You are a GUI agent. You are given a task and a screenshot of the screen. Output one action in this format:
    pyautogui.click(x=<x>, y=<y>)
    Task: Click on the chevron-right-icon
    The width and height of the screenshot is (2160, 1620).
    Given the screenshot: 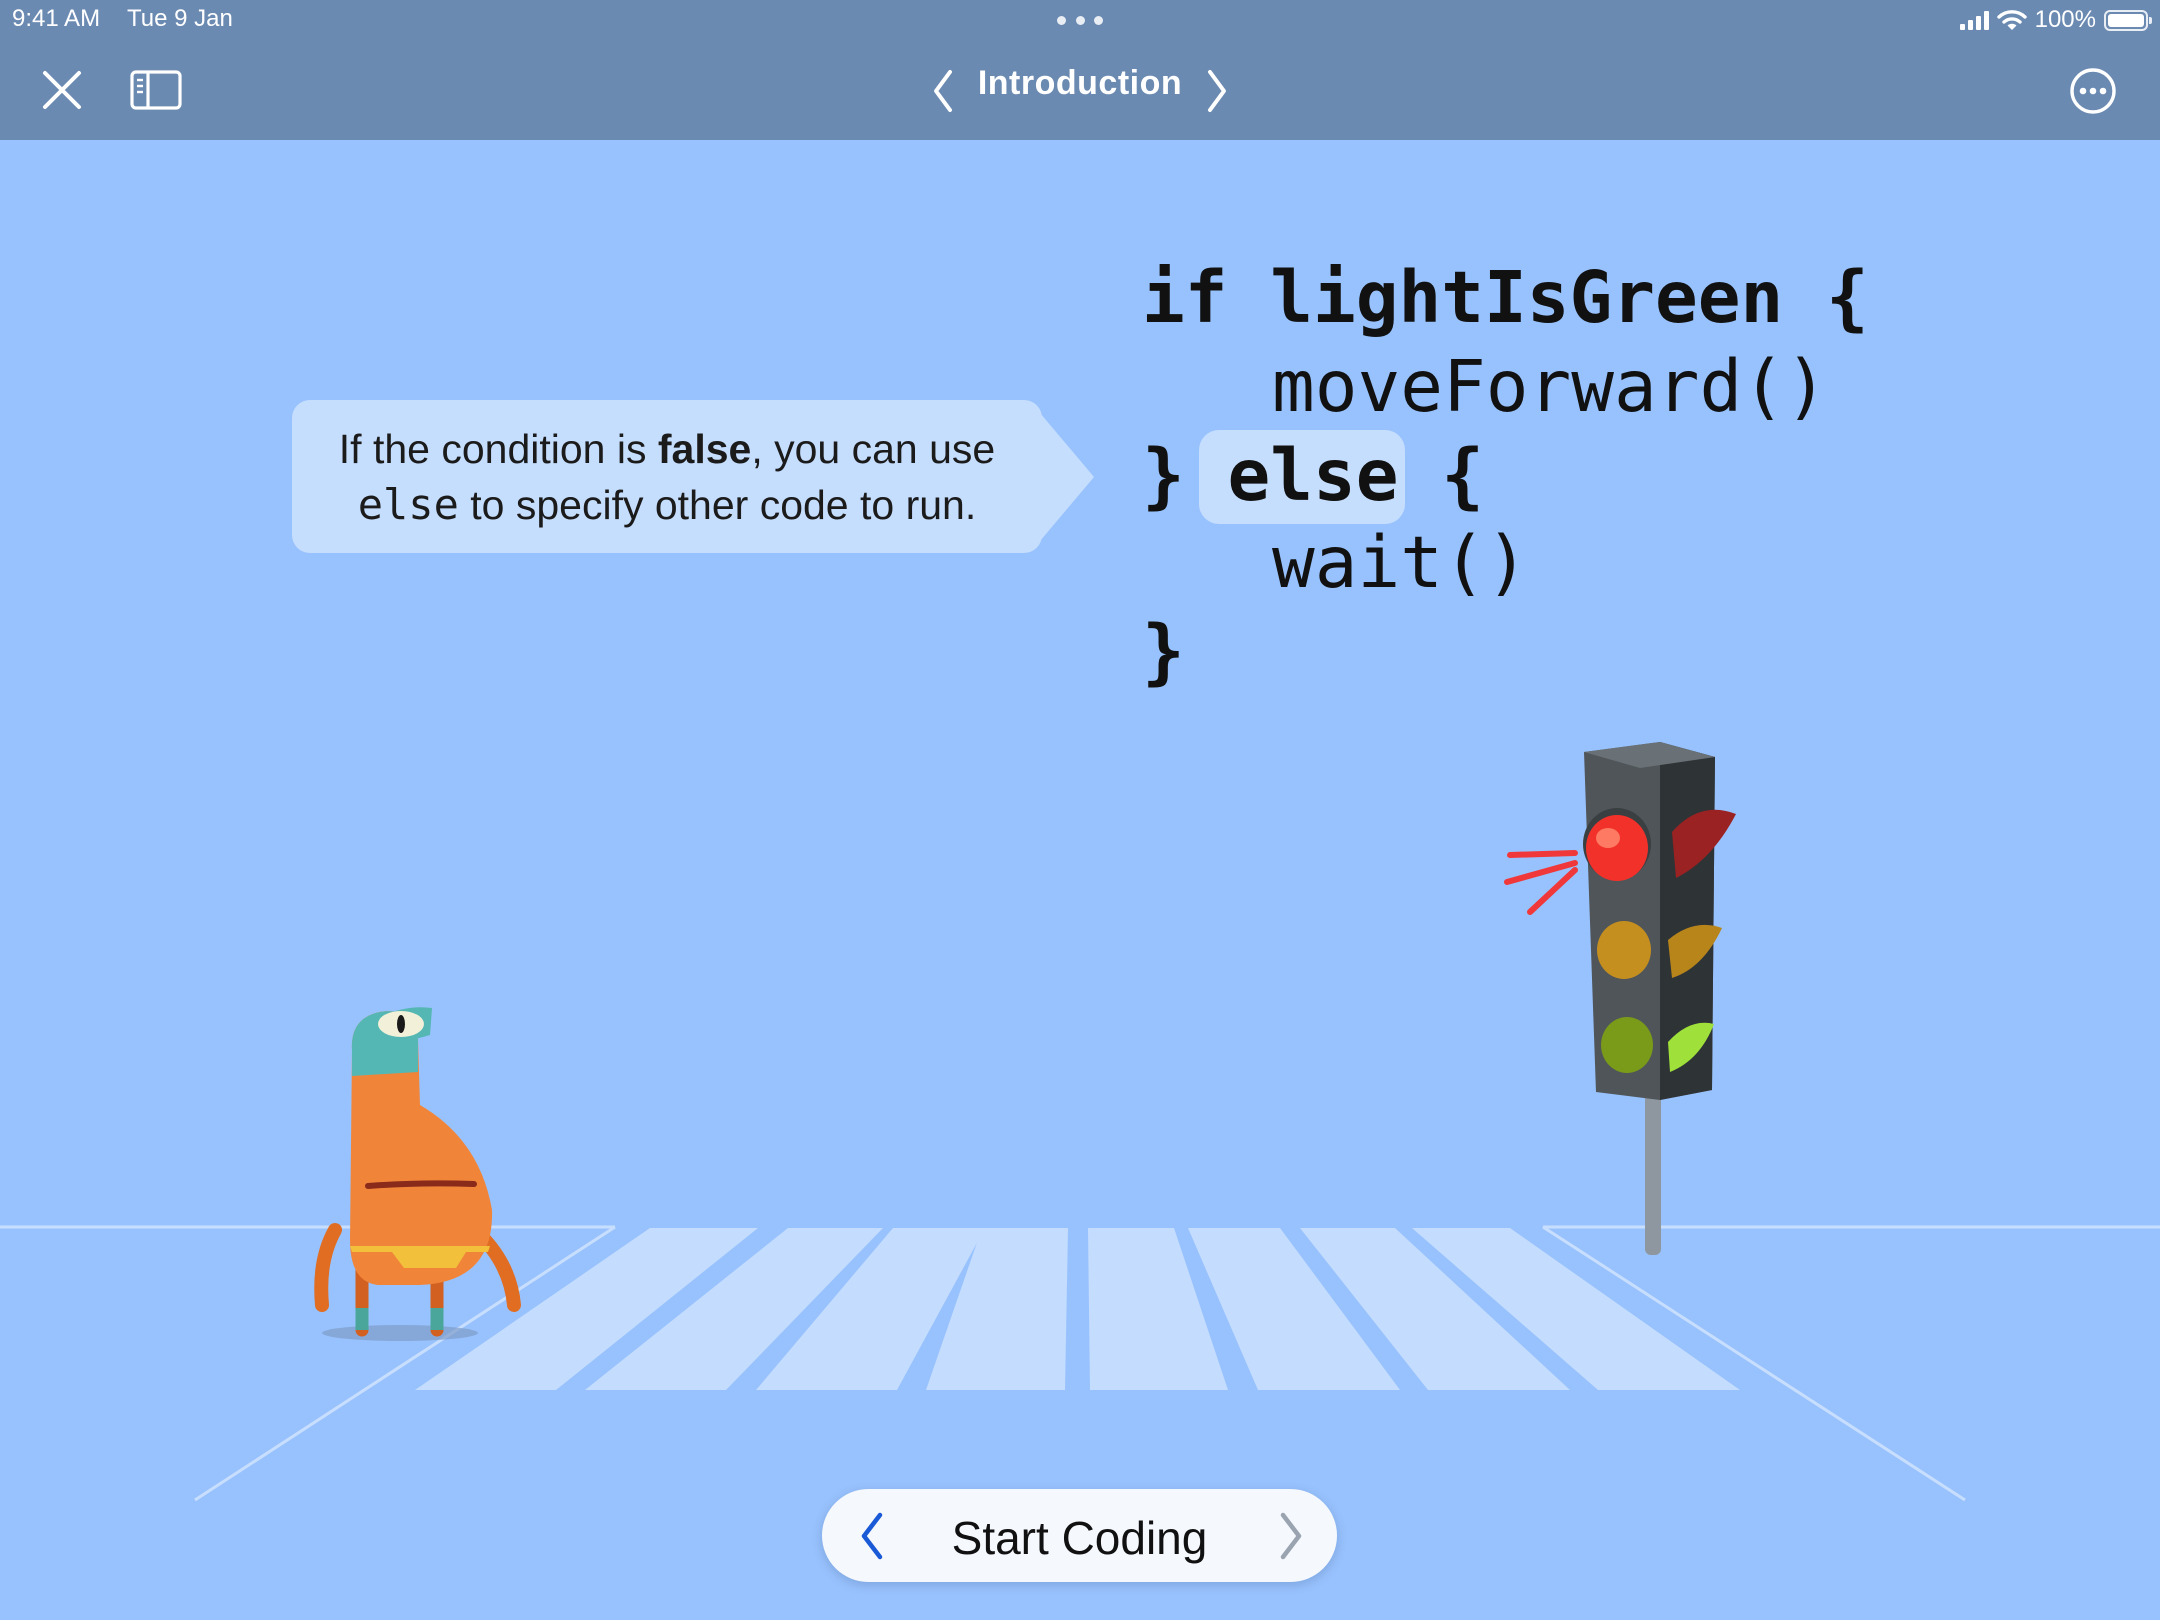 What is the action you would take?
    pyautogui.click(x=1291, y=1536)
    